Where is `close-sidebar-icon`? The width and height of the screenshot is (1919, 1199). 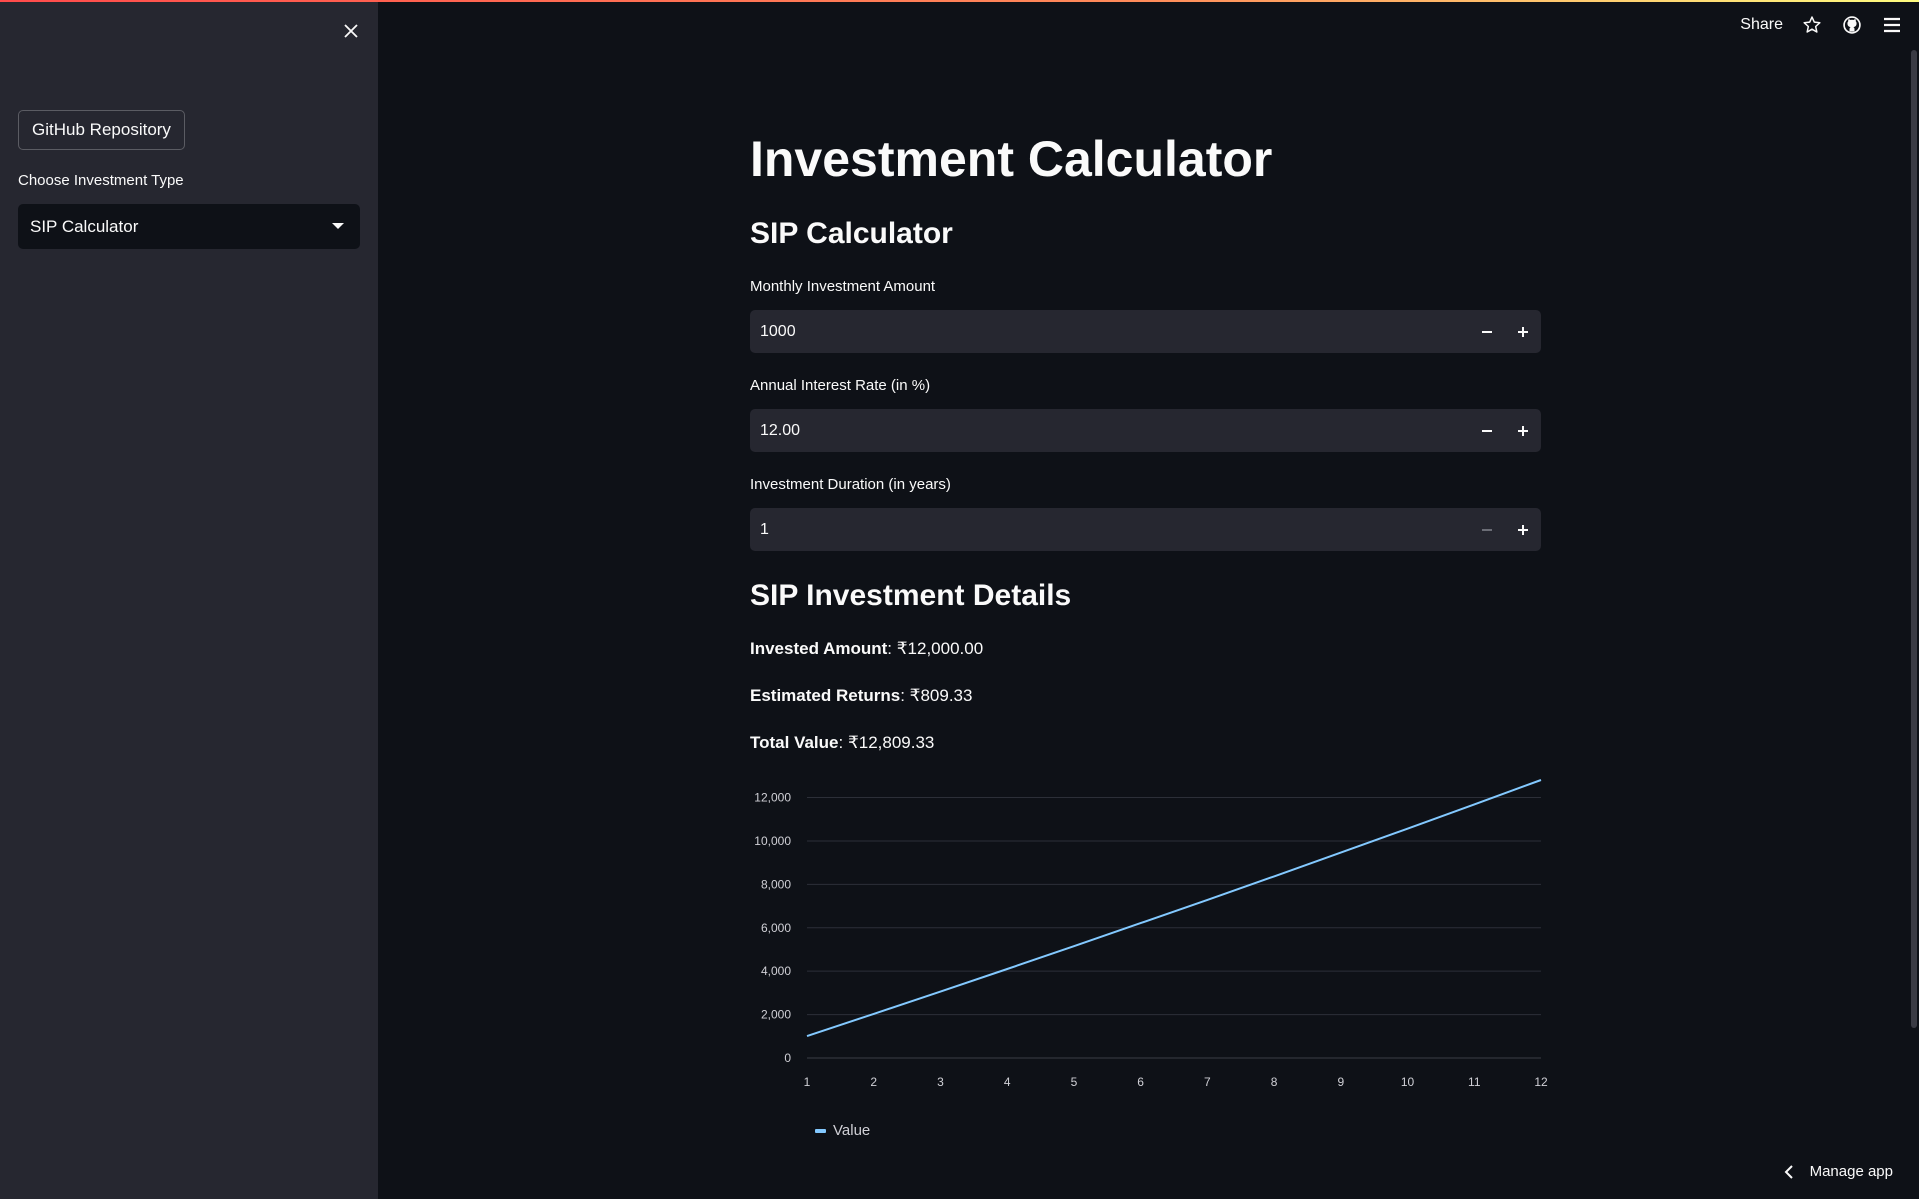 close-sidebar-icon is located at coordinates (351, 31).